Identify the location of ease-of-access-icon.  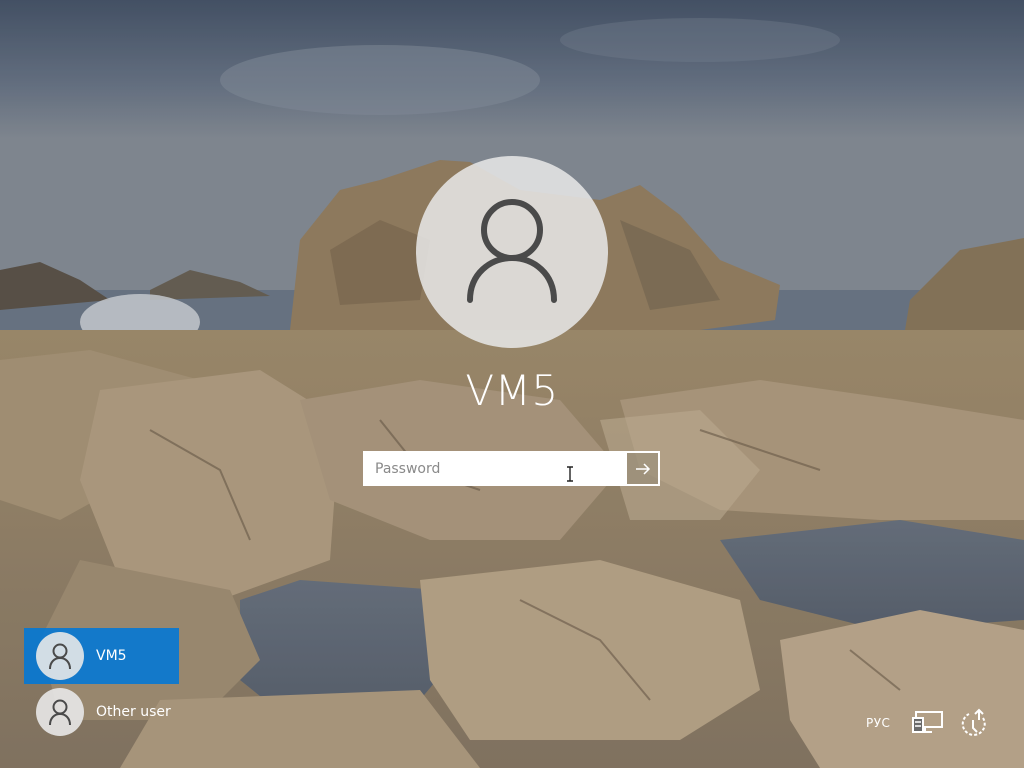
(973, 722).